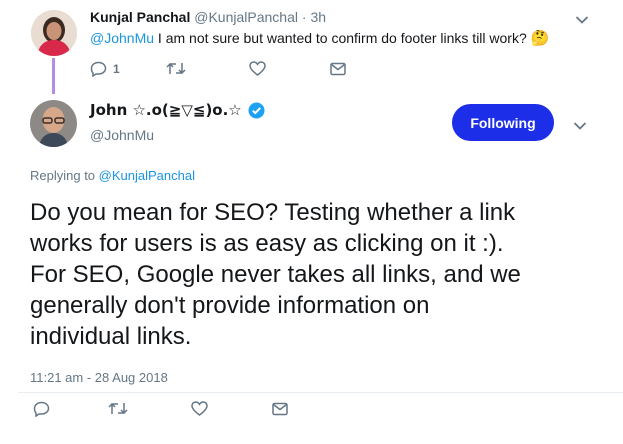  I want to click on main-retweet-button, so click(118, 408).